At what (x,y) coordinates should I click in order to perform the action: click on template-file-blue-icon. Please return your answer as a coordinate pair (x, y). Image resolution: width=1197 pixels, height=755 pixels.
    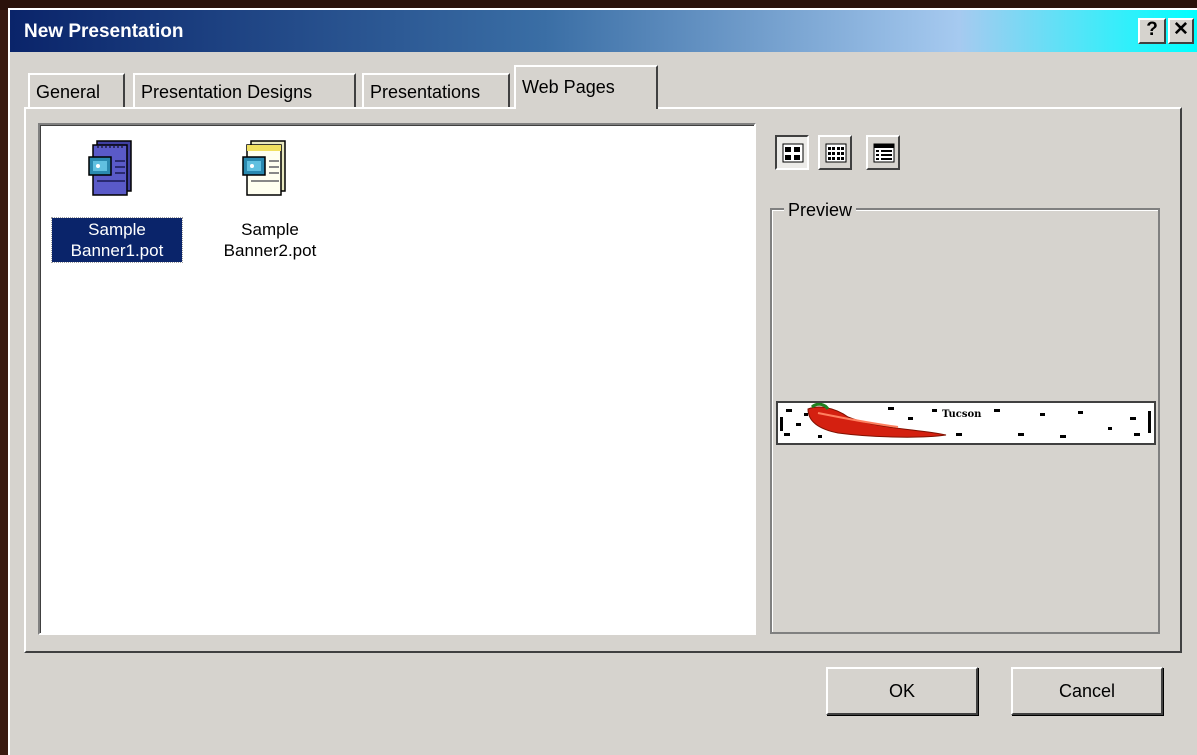
    Looking at the image, I should click on (110, 168).